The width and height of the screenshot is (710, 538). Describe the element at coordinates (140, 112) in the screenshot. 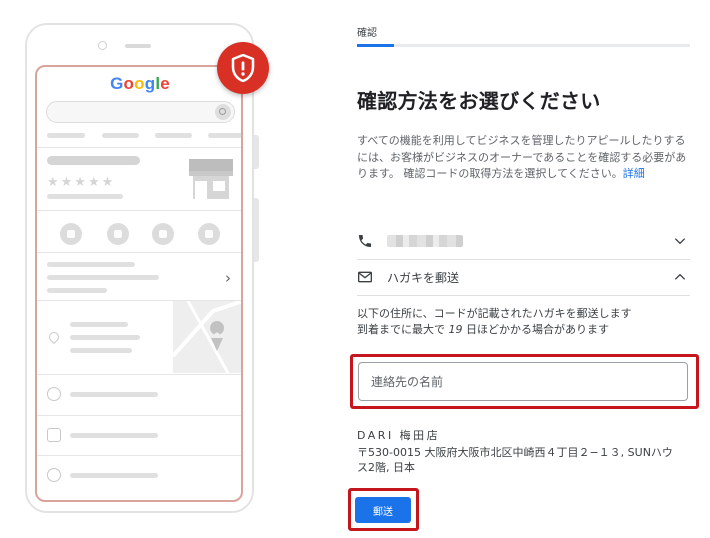

I see `mock-search-bar` at that location.